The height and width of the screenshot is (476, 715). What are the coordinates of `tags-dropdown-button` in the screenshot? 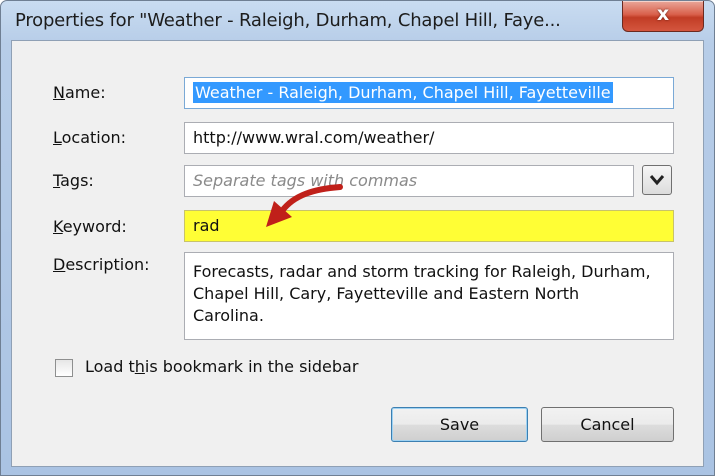 It's located at (657, 180).